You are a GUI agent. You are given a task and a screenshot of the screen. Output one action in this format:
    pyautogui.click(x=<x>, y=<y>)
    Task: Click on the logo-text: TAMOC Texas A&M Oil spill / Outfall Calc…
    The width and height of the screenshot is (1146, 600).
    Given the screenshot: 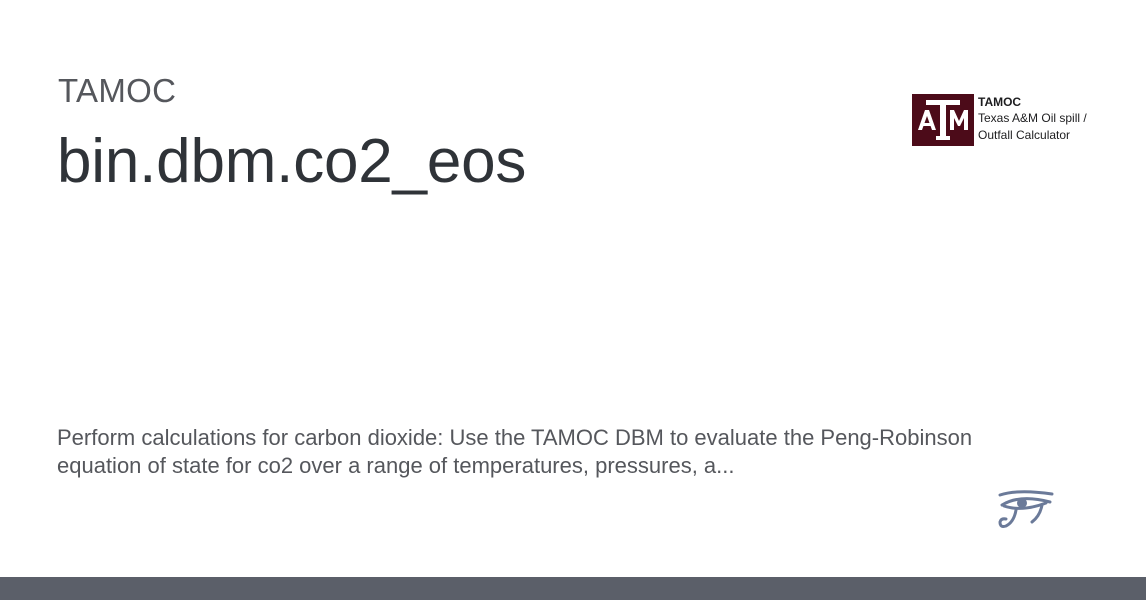 What is the action you would take?
    pyautogui.click(x=1032, y=119)
    